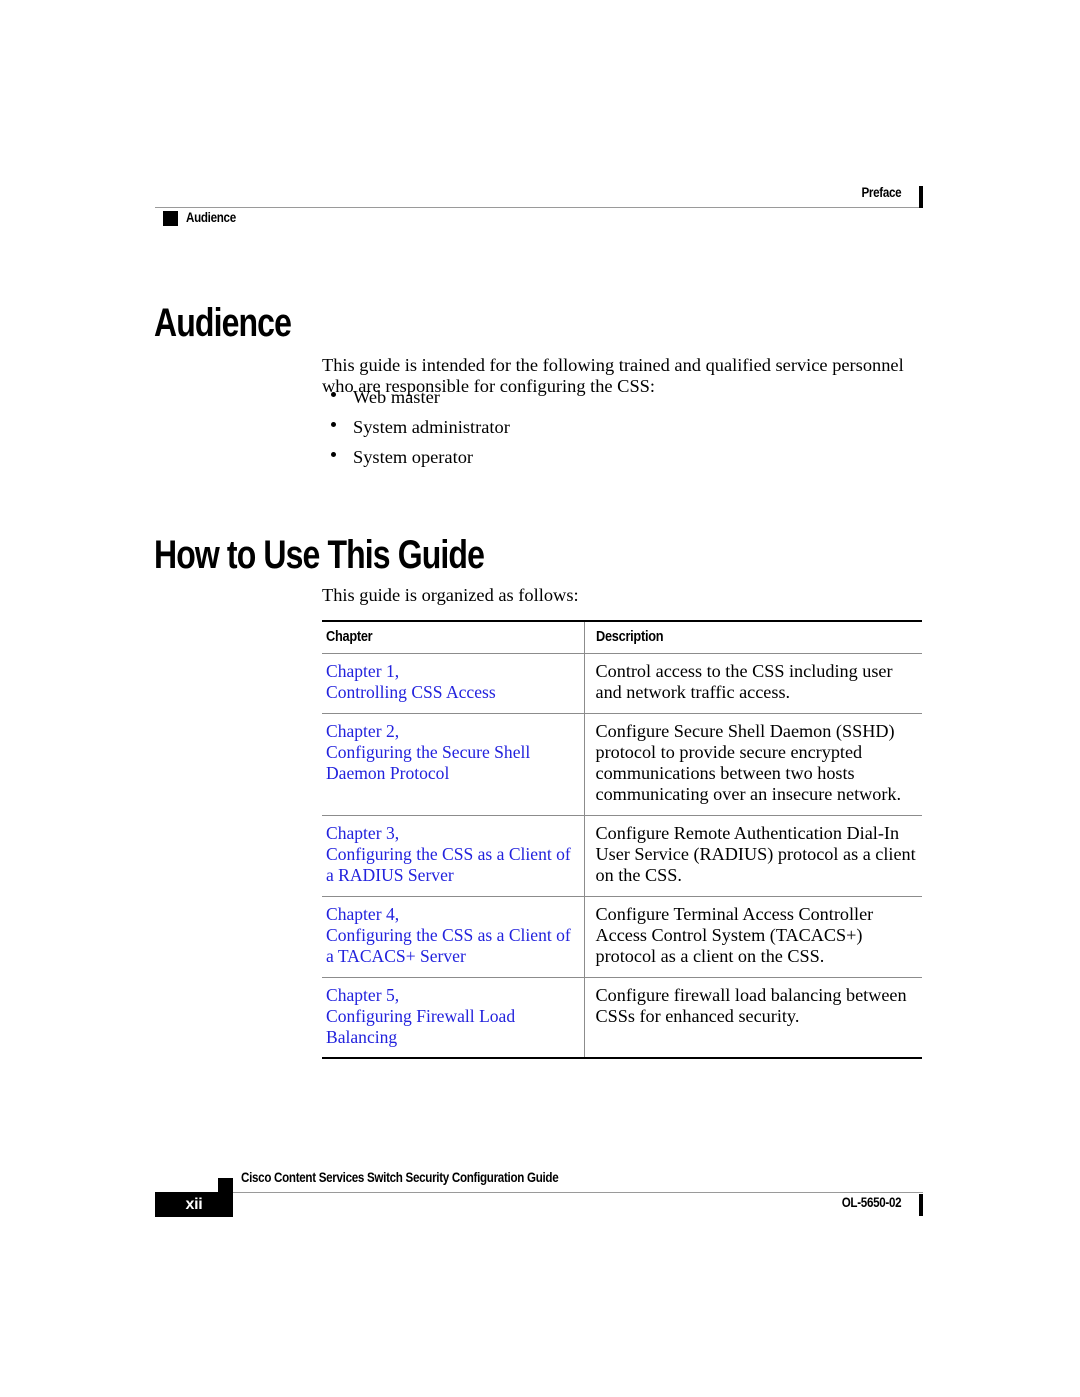 The height and width of the screenshot is (1397, 1080). I want to click on running-header: Preface Audience, so click(539, 209).